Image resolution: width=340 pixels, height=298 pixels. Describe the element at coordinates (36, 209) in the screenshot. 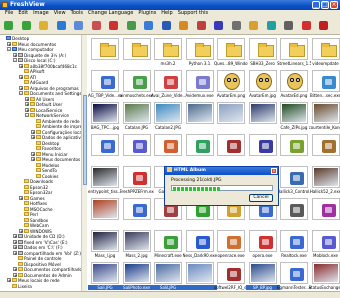

I see `tree-node: MSOCache` at that location.